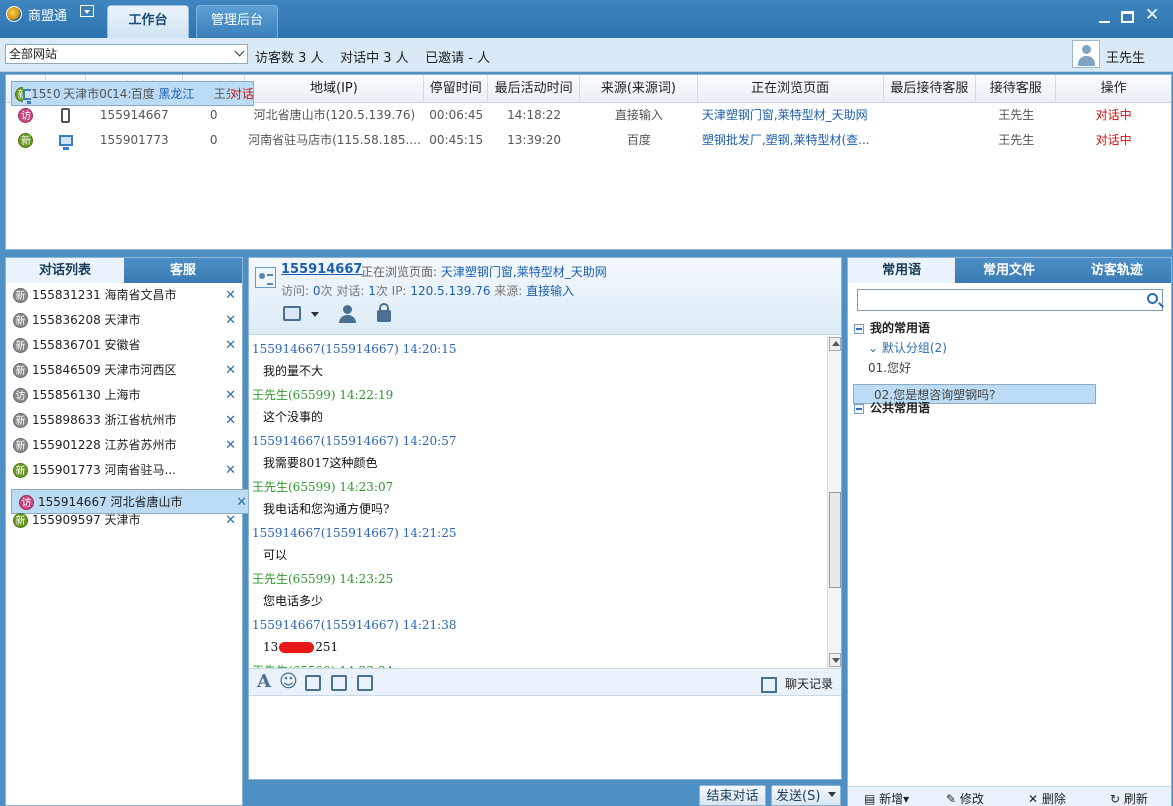 This screenshot has height=806, width=1173. What do you see at coordinates (124, 395) in the screenshot?
I see `list-item: 访 155856130 上海市 ✕` at bounding box center [124, 395].